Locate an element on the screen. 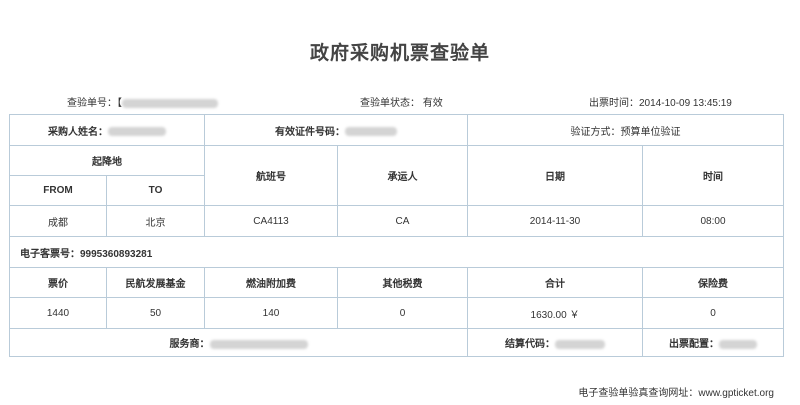 The height and width of the screenshot is (405, 800). to-header: TO is located at coordinates (155, 190).